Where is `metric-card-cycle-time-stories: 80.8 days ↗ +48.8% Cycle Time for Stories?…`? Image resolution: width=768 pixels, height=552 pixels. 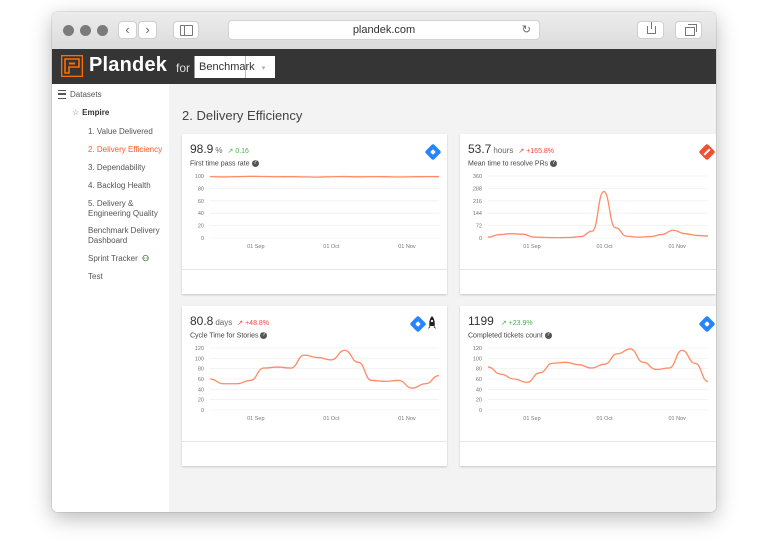
metric-card-cycle-time-stories: 80.8 days ↗ +48.8% Cycle Time for Stories?… is located at coordinates (314, 386).